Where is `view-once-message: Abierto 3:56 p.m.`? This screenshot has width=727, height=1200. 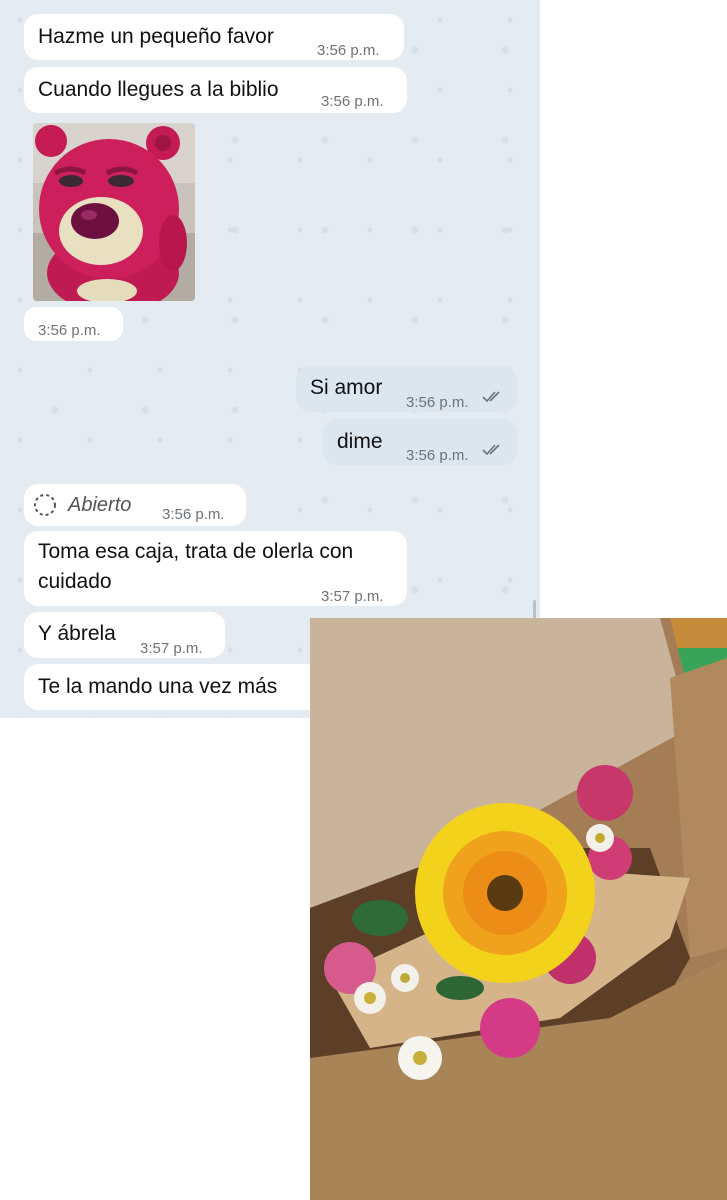
view-once-message: Abierto 3:56 p.m. is located at coordinates (135, 505).